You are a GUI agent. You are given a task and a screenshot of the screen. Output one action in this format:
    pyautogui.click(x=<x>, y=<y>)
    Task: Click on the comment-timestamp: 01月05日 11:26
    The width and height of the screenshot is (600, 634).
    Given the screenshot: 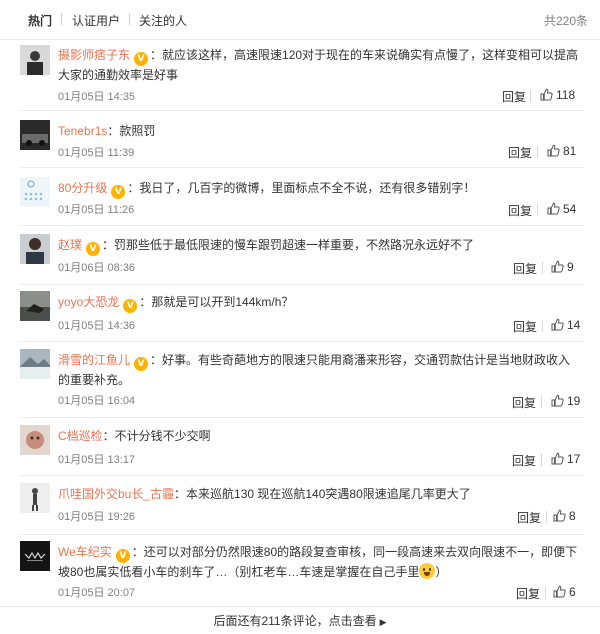 What is the action you would take?
    pyautogui.click(x=96, y=210)
    